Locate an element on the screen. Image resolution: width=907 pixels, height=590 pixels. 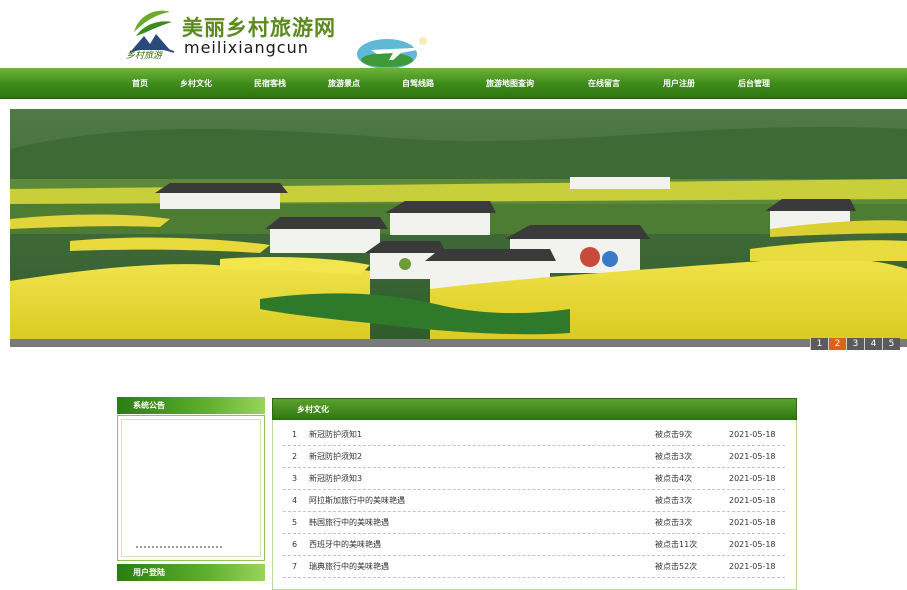
article-row: 3 新冠防护须知3 被点击4次 2021-05-18 is located at coordinates (534, 479).